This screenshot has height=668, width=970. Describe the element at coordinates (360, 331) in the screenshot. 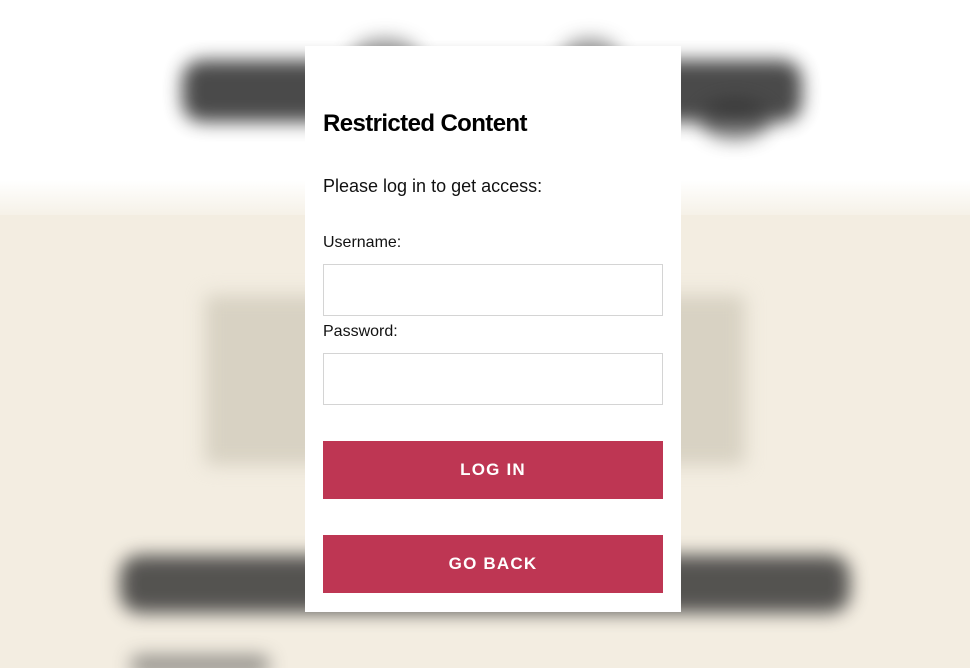

I see `password-label: Password:` at that location.